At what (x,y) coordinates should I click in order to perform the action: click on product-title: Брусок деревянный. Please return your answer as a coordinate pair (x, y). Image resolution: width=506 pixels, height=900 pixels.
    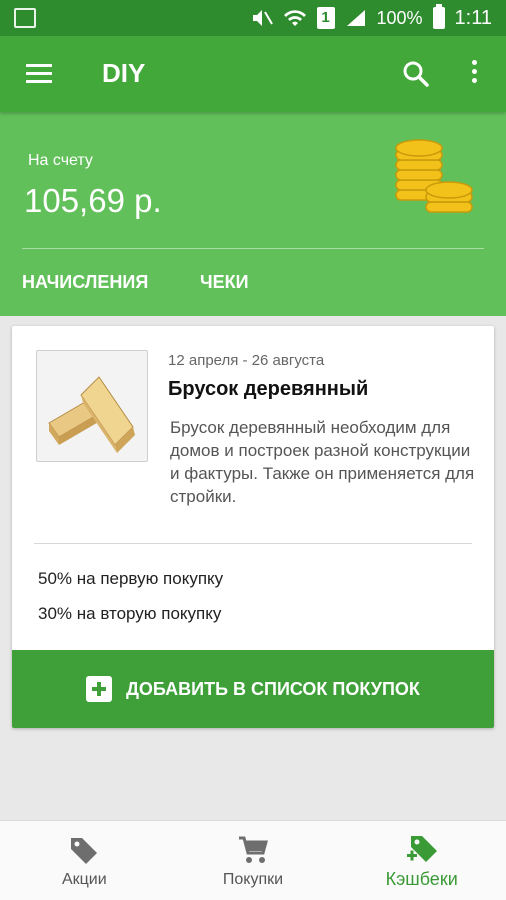
    Looking at the image, I should click on (268, 389).